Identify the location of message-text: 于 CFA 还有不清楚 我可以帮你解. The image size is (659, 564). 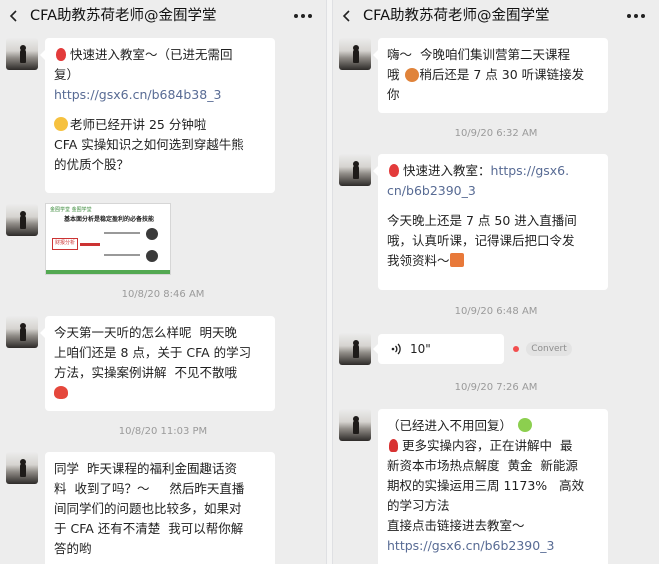
(149, 528).